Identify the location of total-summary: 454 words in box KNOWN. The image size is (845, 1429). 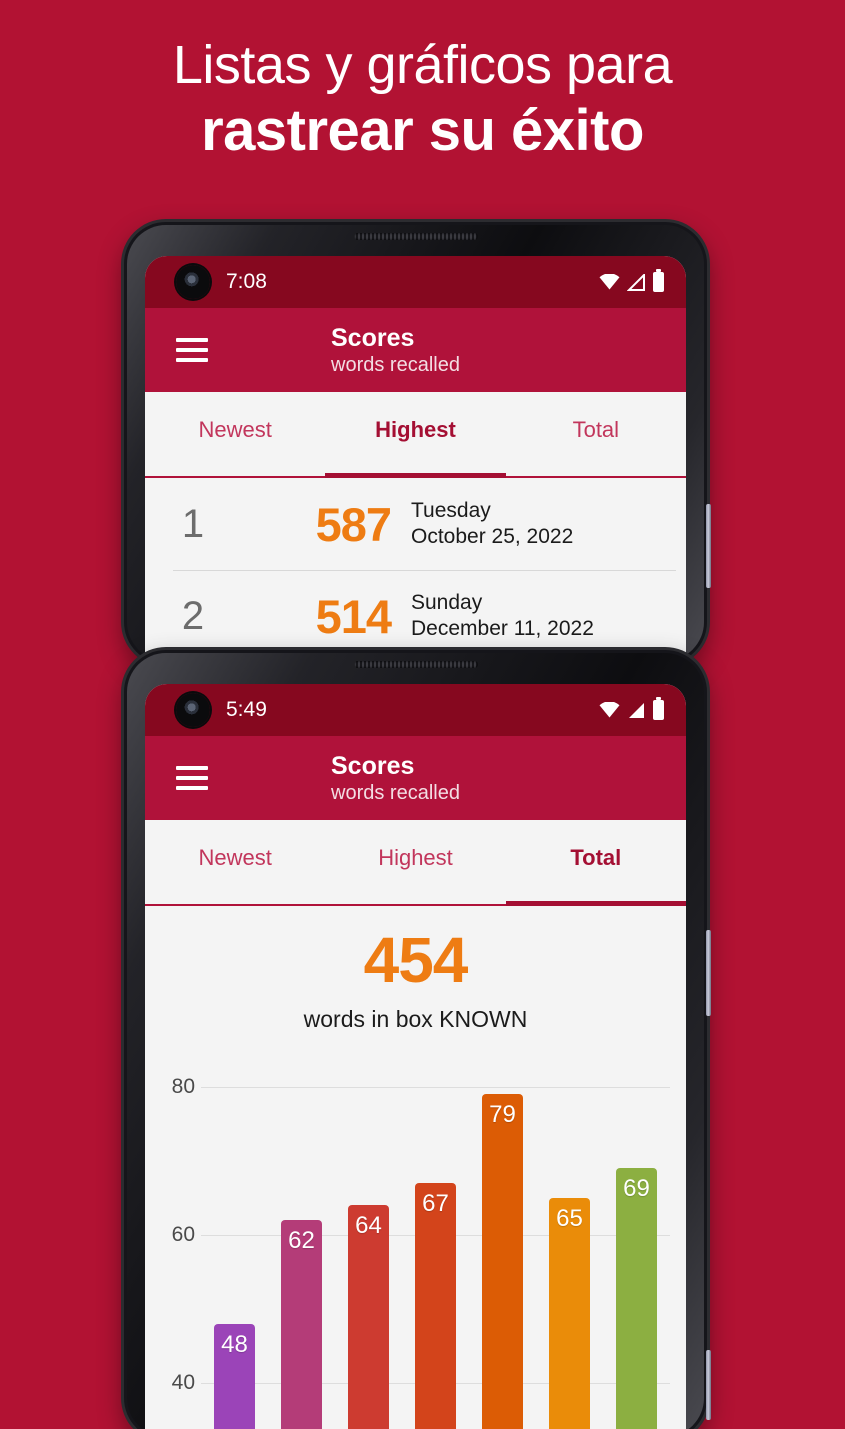
(415, 969).